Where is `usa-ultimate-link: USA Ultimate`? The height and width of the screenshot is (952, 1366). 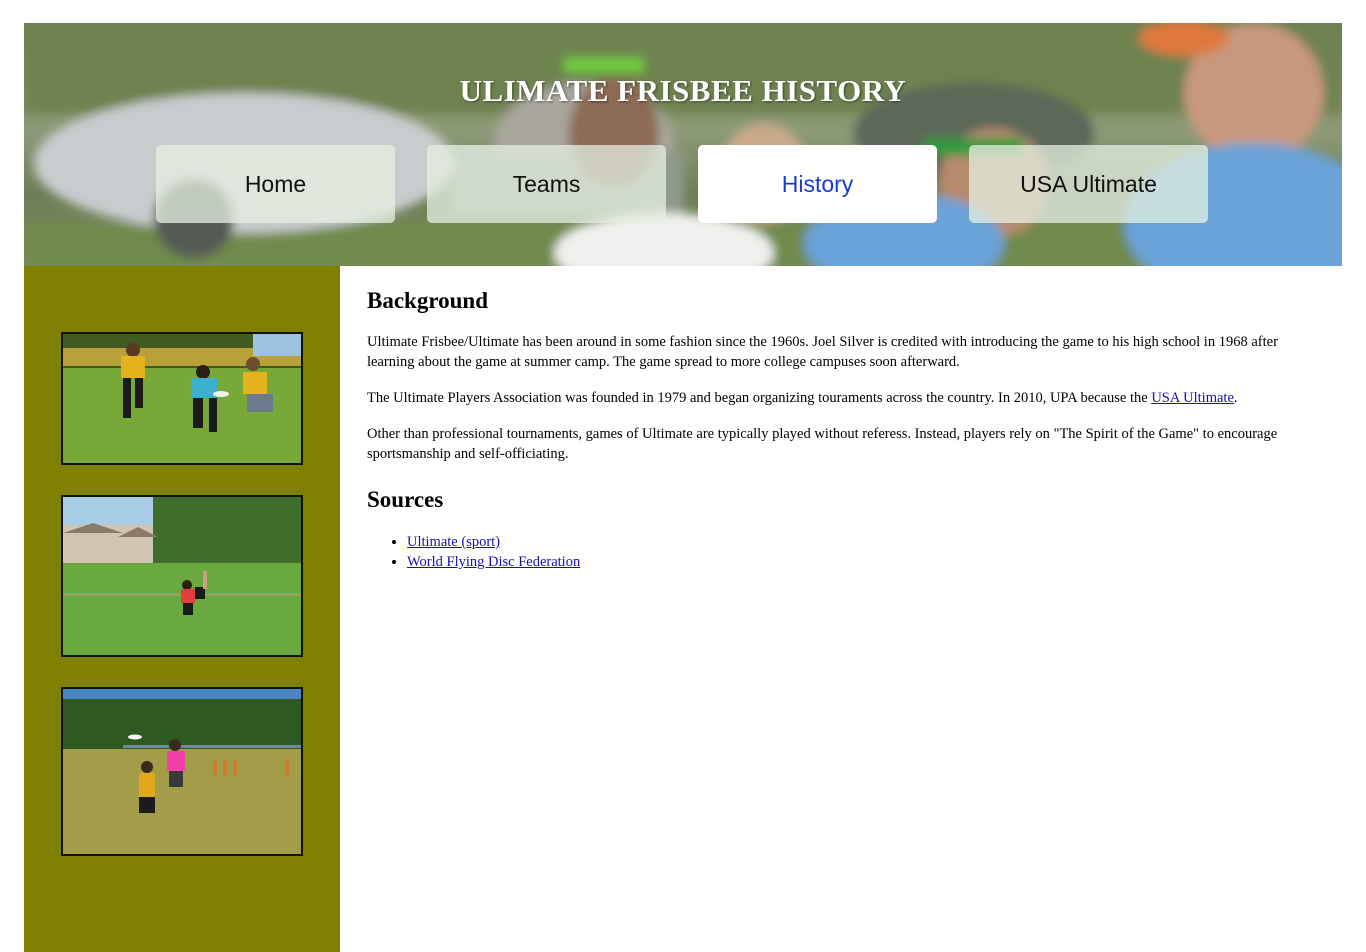
usa-ultimate-link: USA Ultimate is located at coordinates (1192, 398).